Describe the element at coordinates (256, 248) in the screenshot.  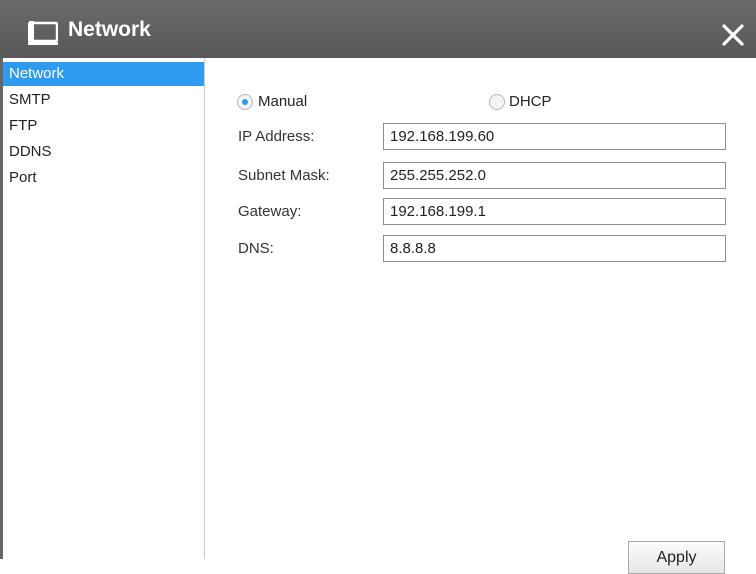
I see `dns-label: DNS:` at that location.